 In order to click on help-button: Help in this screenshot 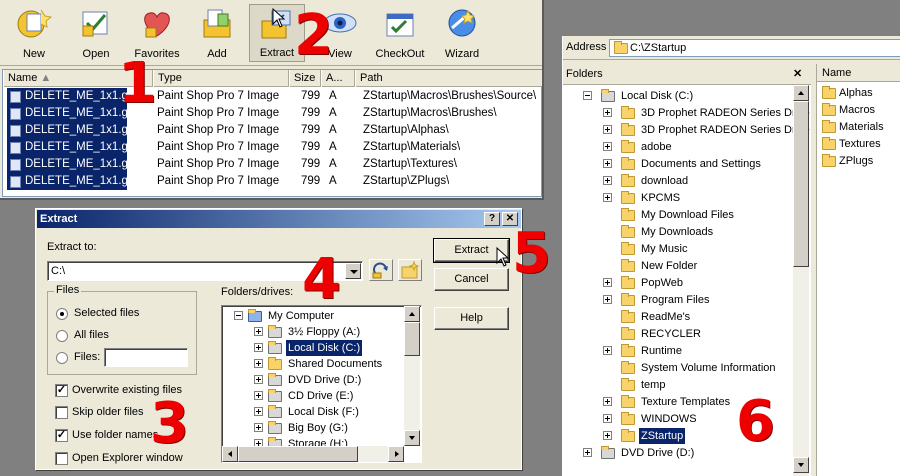, I will do `click(471, 318)`.